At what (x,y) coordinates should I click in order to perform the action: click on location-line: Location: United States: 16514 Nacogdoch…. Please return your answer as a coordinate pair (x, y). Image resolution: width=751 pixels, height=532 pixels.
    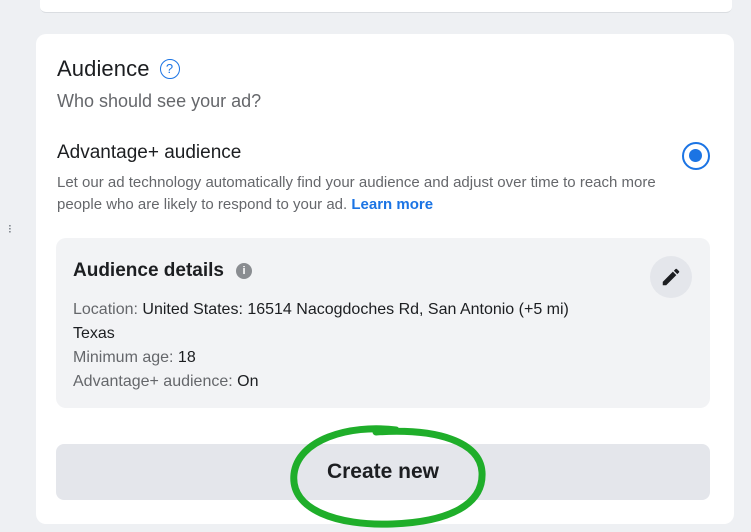
    Looking at the image, I should click on (383, 310).